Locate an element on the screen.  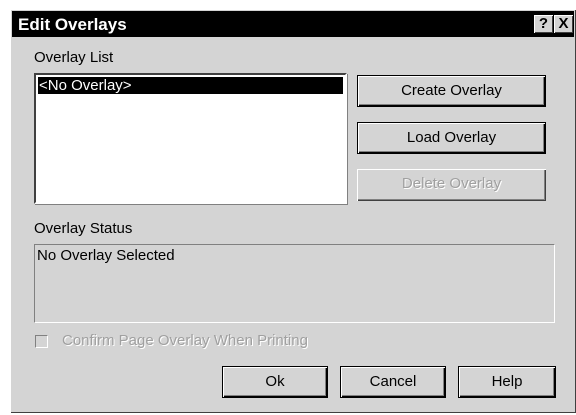
close-icon: X is located at coordinates (563, 24).